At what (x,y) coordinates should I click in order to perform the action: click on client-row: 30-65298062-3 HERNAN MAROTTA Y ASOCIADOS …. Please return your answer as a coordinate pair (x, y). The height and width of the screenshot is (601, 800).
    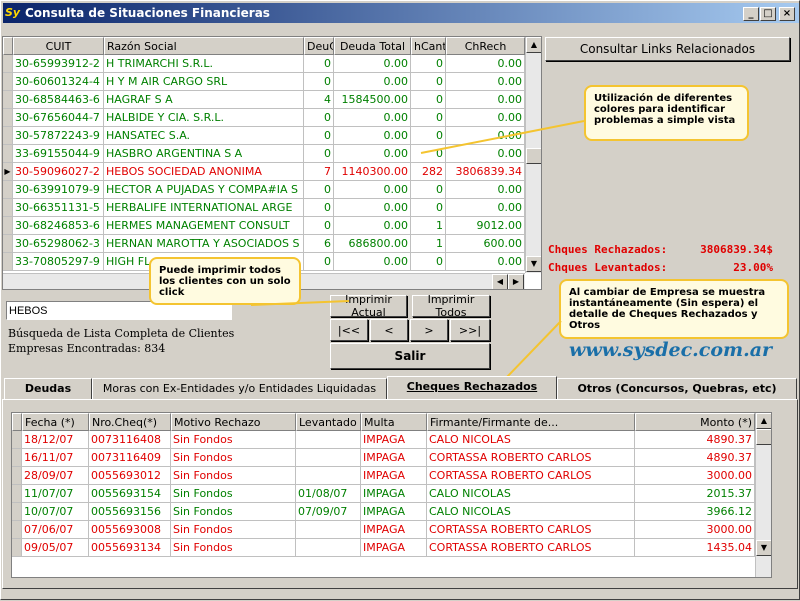
    Looking at the image, I should click on (264, 244).